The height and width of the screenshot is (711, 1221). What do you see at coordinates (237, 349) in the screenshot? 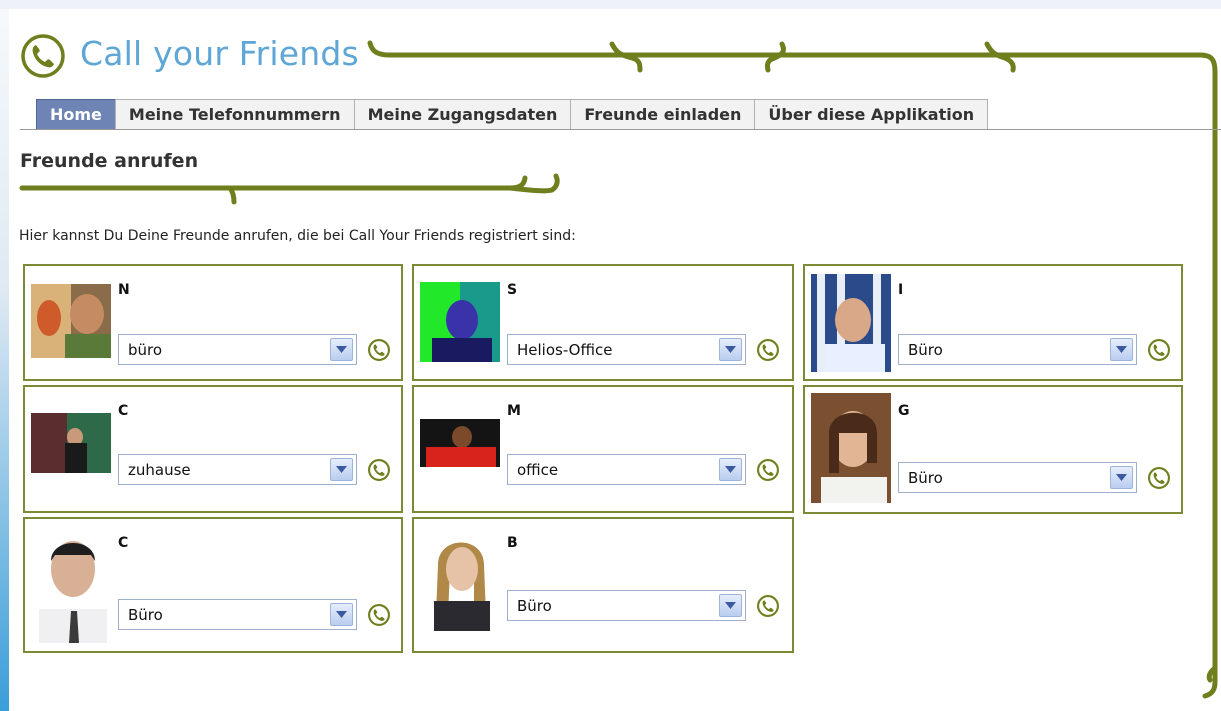
I see `phone-number-select: büro` at bounding box center [237, 349].